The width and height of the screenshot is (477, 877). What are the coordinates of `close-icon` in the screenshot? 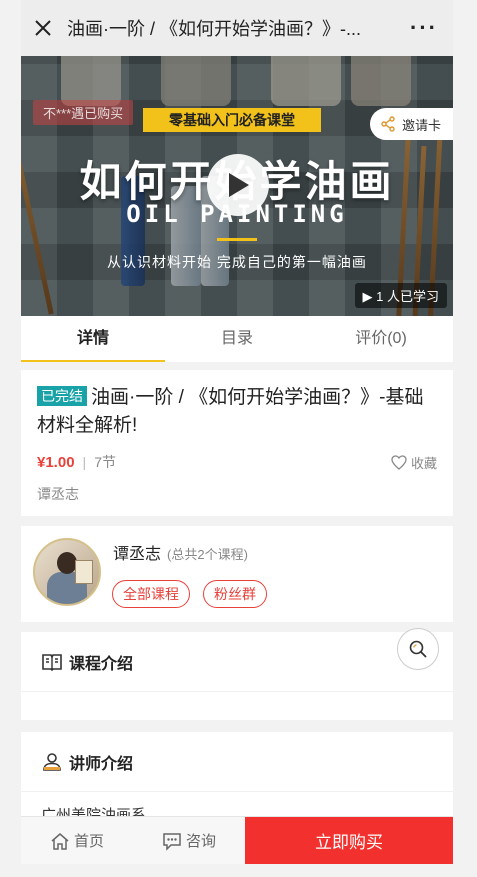 It's located at (43, 28).